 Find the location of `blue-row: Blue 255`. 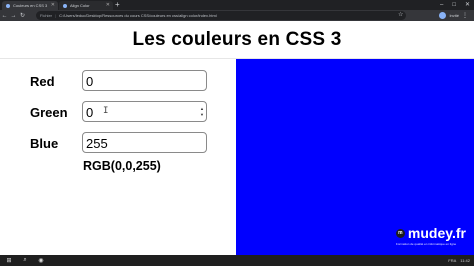

blue-row: Blue 255 is located at coordinates (119, 143).